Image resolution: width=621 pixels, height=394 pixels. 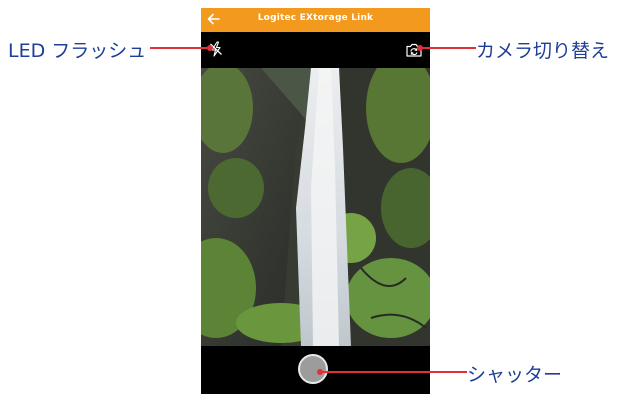 What do you see at coordinates (543, 51) in the screenshot?
I see `switch-callout-label: カメラ切り替え` at bounding box center [543, 51].